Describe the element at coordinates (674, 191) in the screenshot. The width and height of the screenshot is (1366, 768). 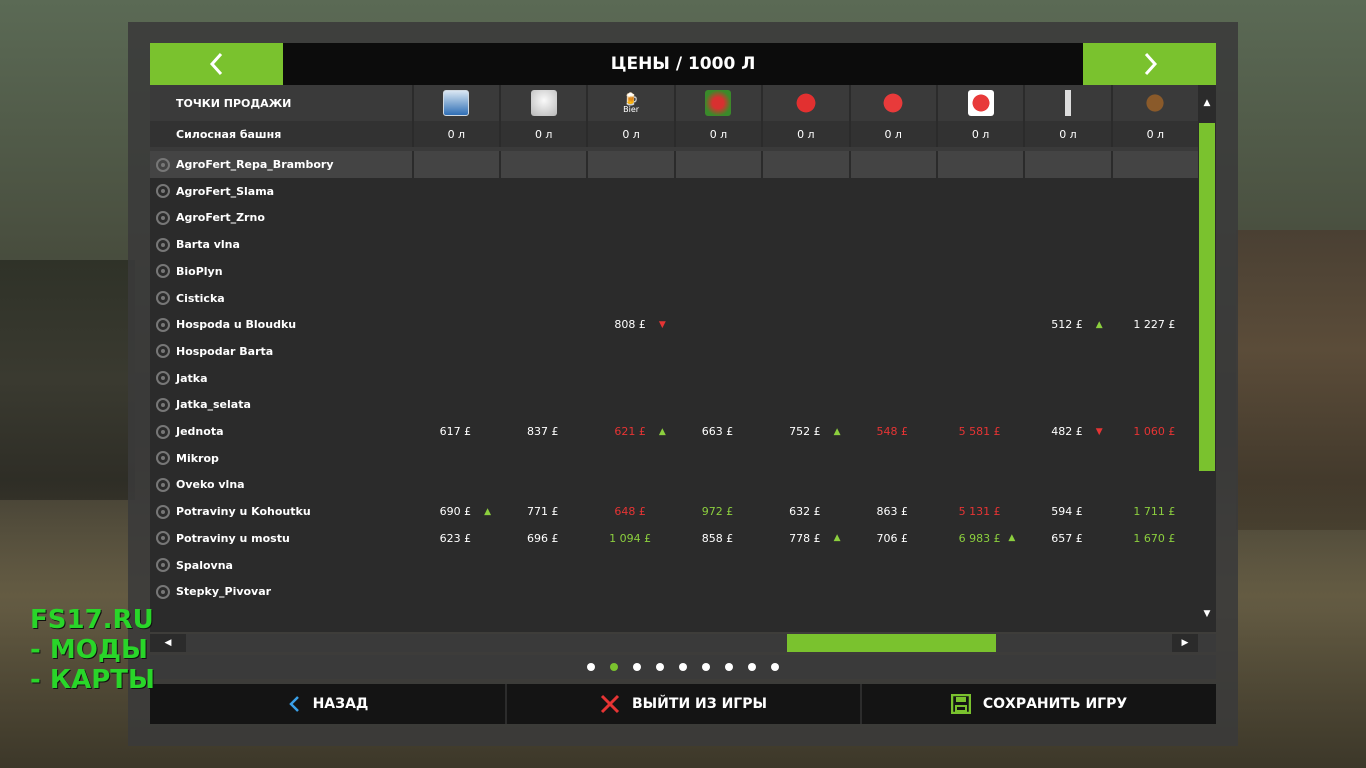
I see `table-row: AgroFert_Slama` at that location.